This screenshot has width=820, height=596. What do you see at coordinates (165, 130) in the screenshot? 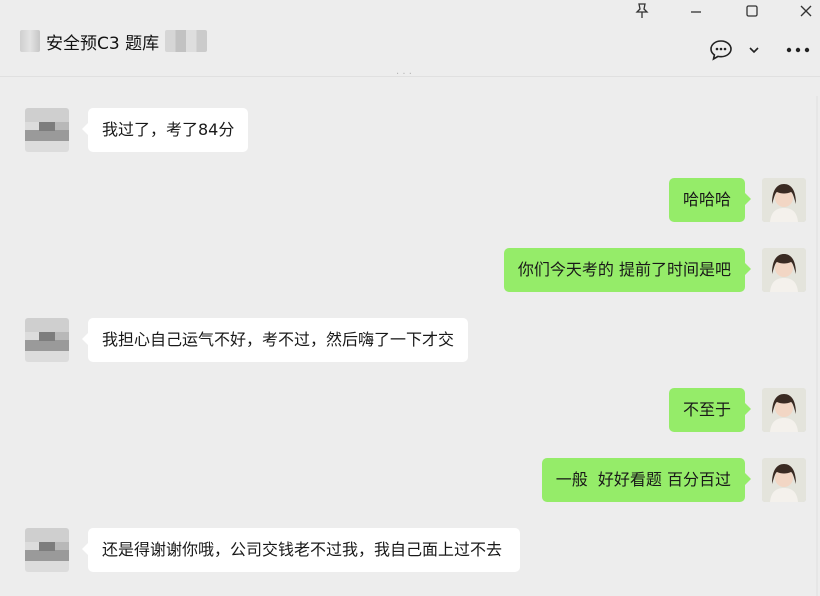
I see `message-bubble: 我过了，考了84分` at bounding box center [165, 130].